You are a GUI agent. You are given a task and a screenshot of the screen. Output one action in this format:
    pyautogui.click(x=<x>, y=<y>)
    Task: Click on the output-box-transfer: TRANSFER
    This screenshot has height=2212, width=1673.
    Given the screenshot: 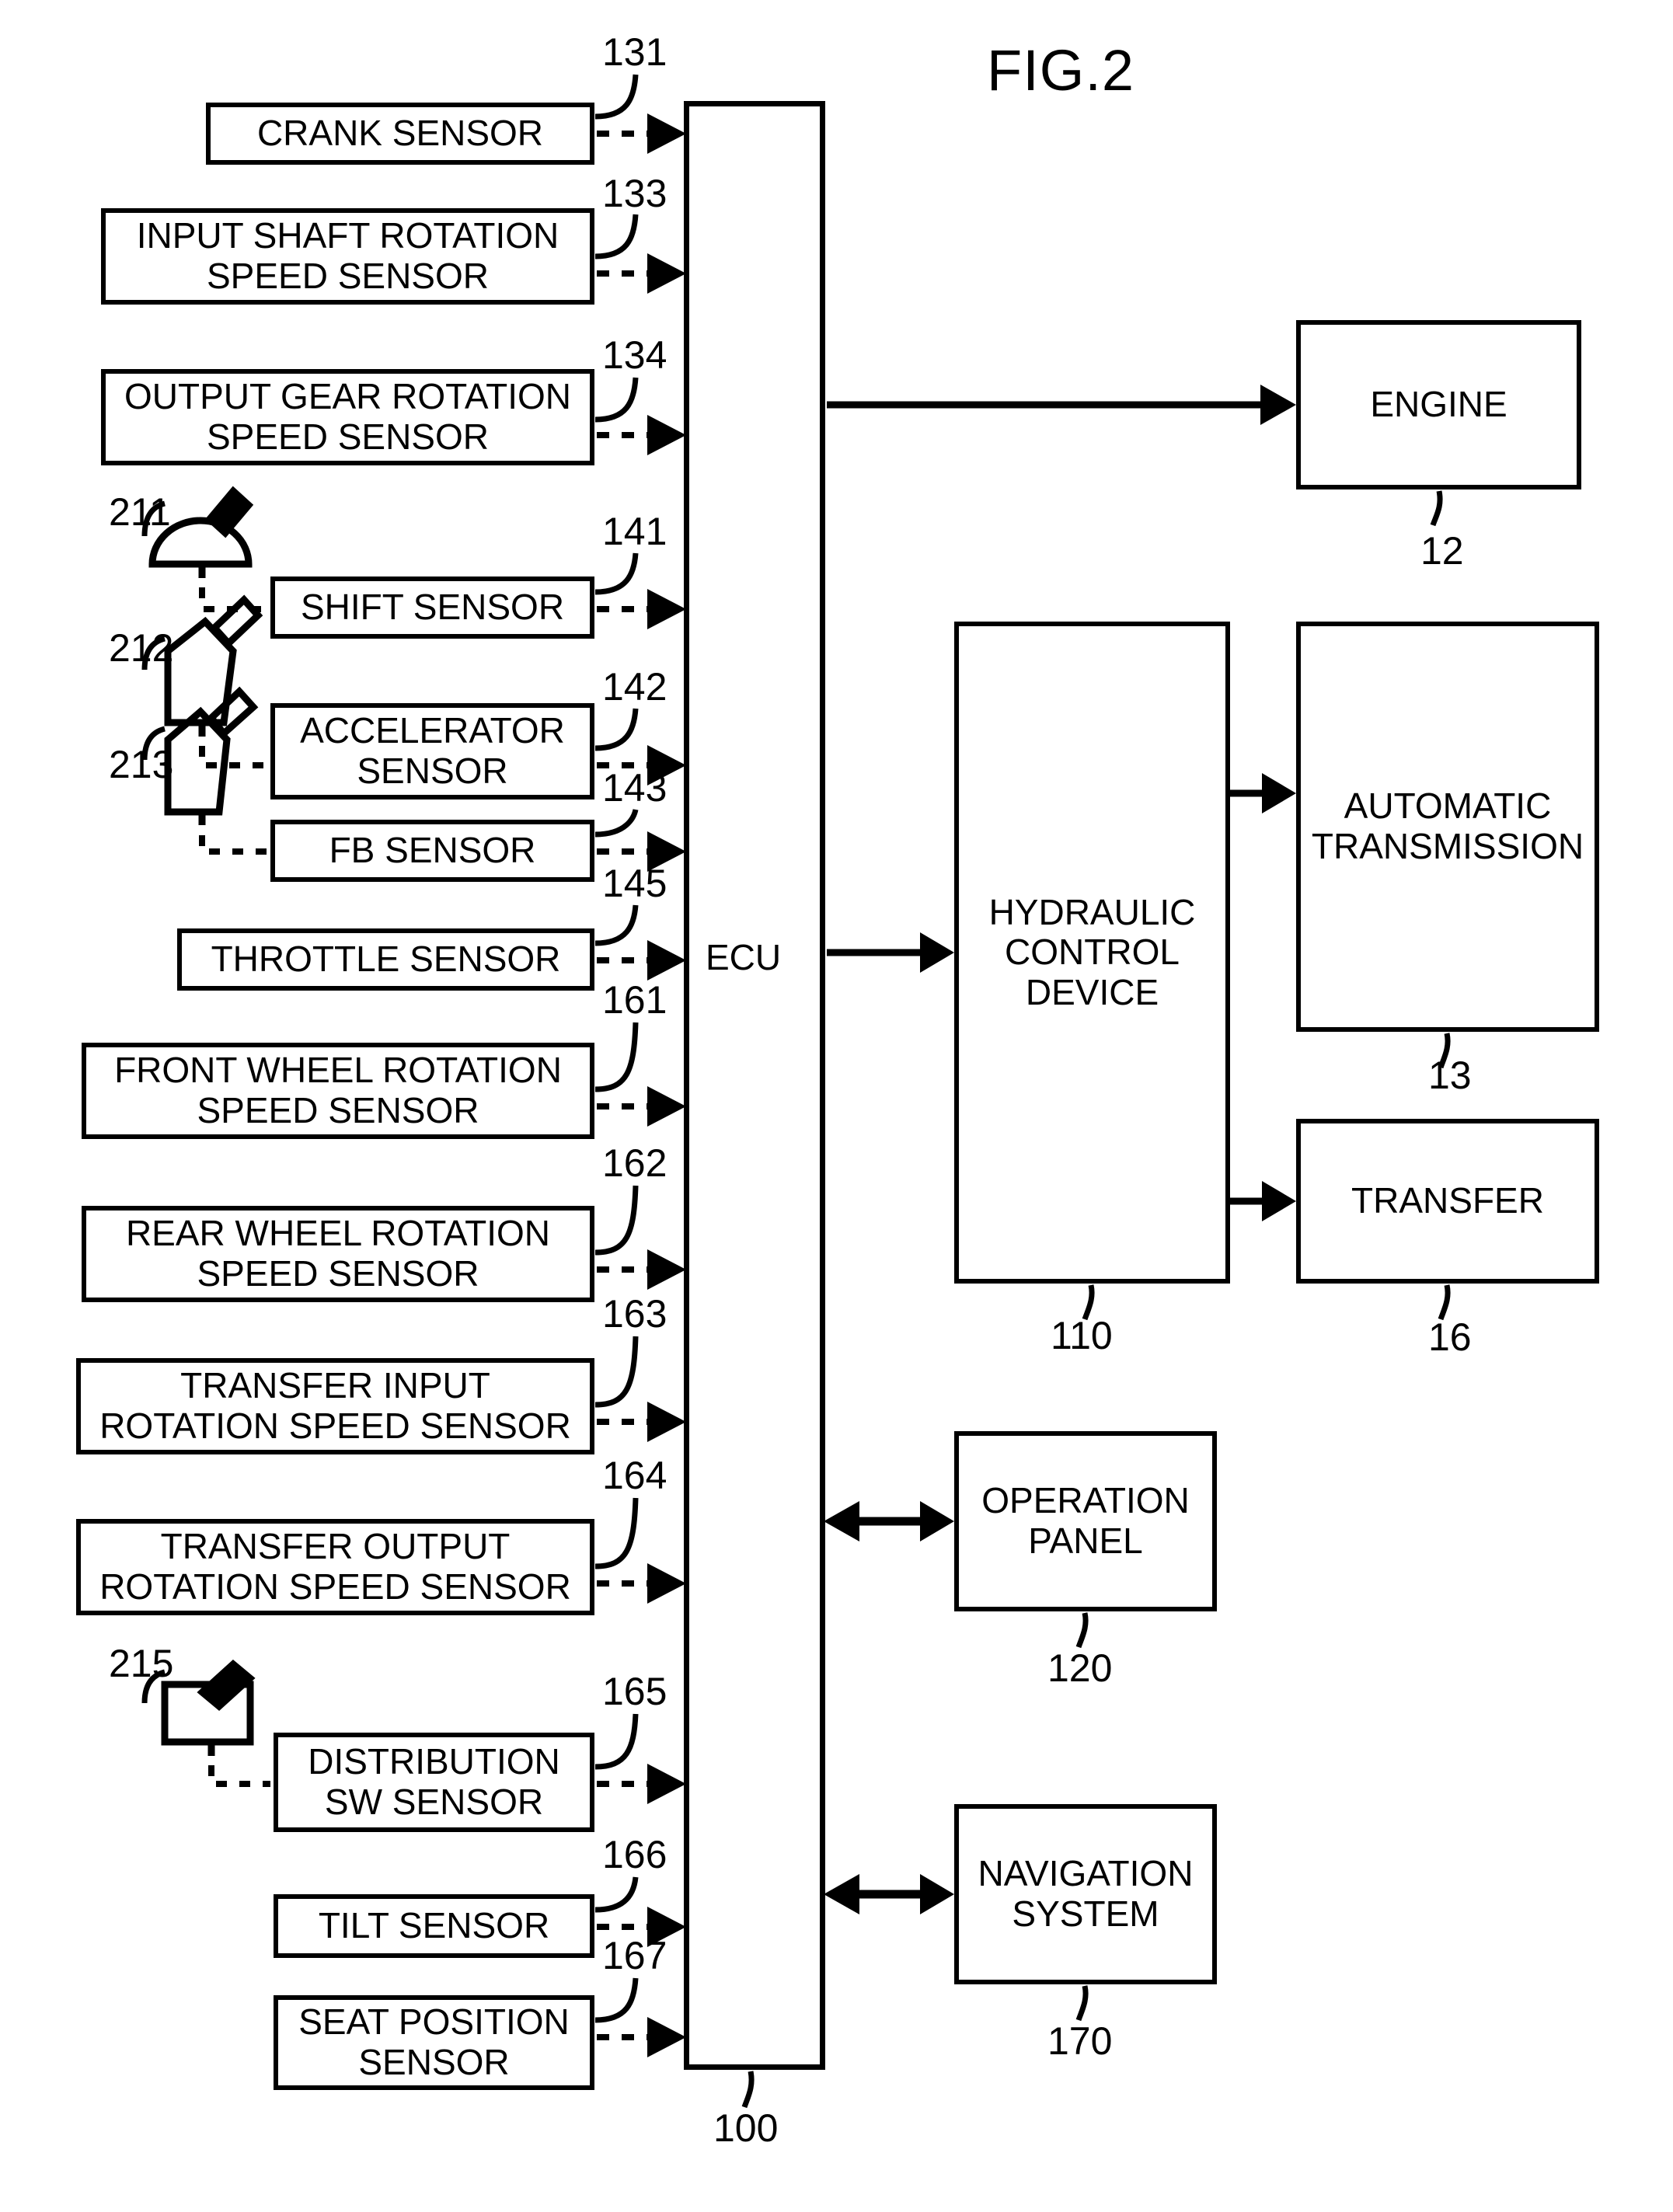 What is the action you would take?
    pyautogui.click(x=1447, y=1201)
    